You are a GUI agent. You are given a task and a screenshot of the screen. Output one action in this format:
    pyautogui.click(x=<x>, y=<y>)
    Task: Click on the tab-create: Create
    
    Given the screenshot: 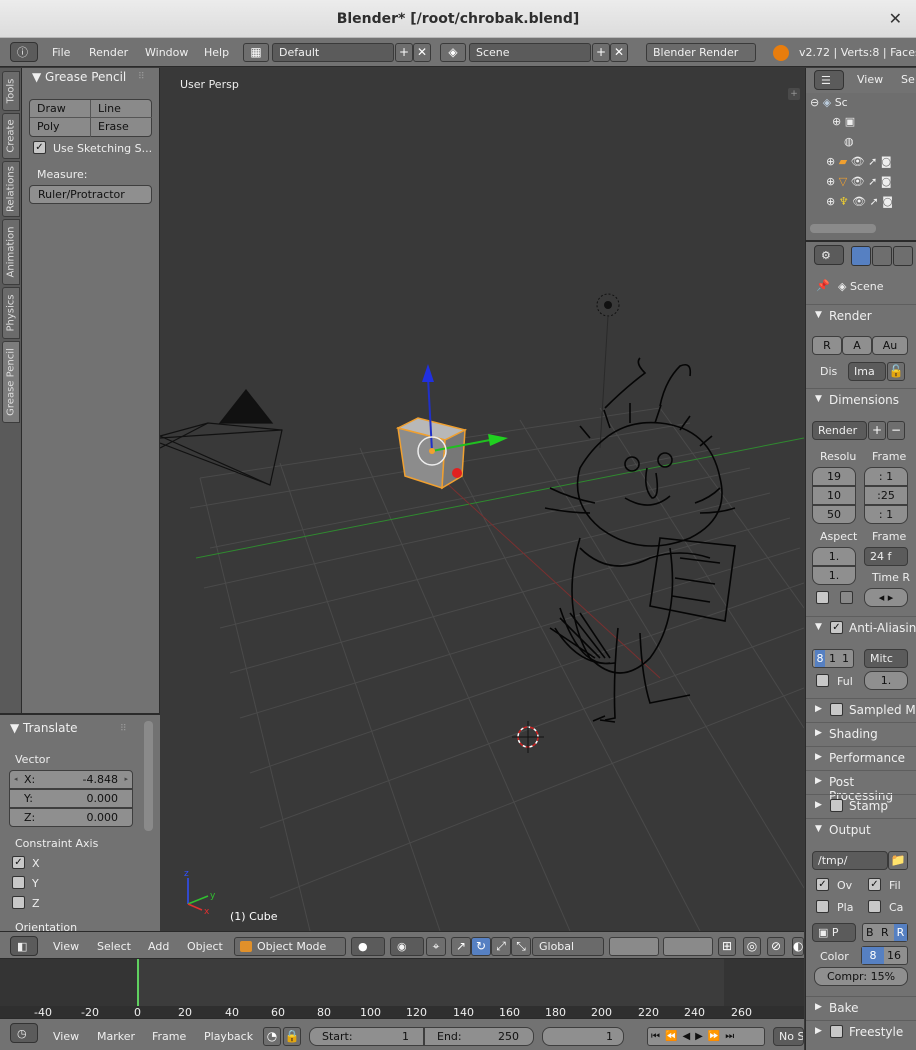 What is the action you would take?
    pyautogui.click(x=11, y=136)
    